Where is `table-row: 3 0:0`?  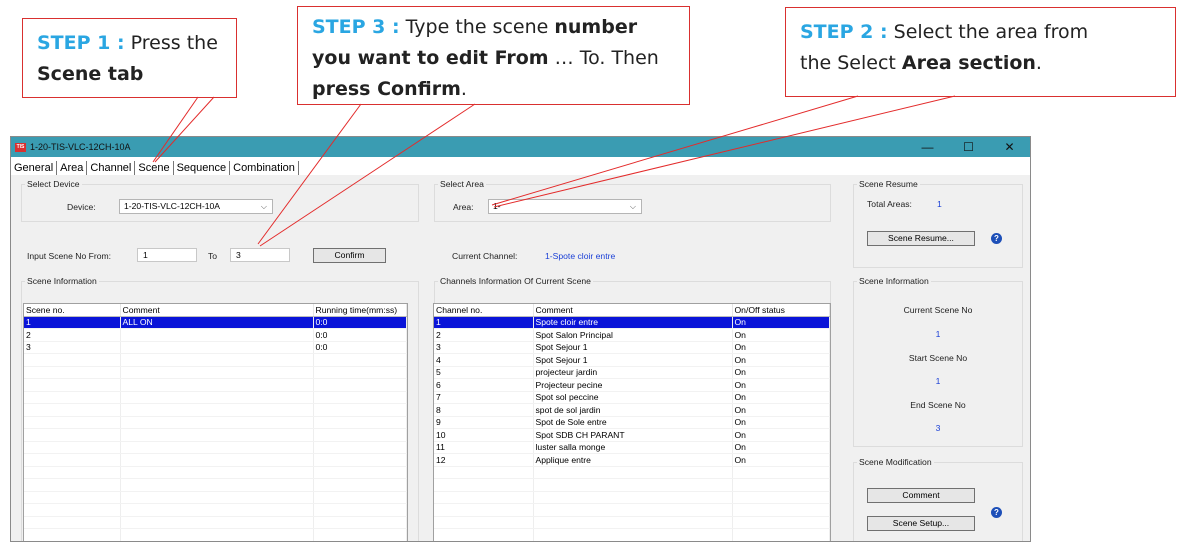
table-row: 3 0:0 is located at coordinates (215, 347).